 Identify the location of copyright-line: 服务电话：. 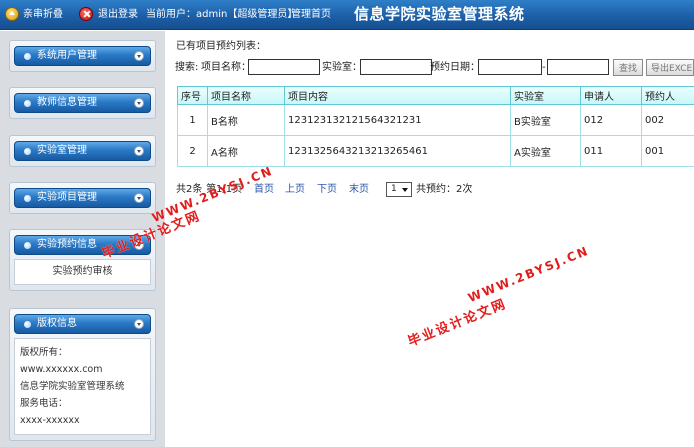
(44, 403).